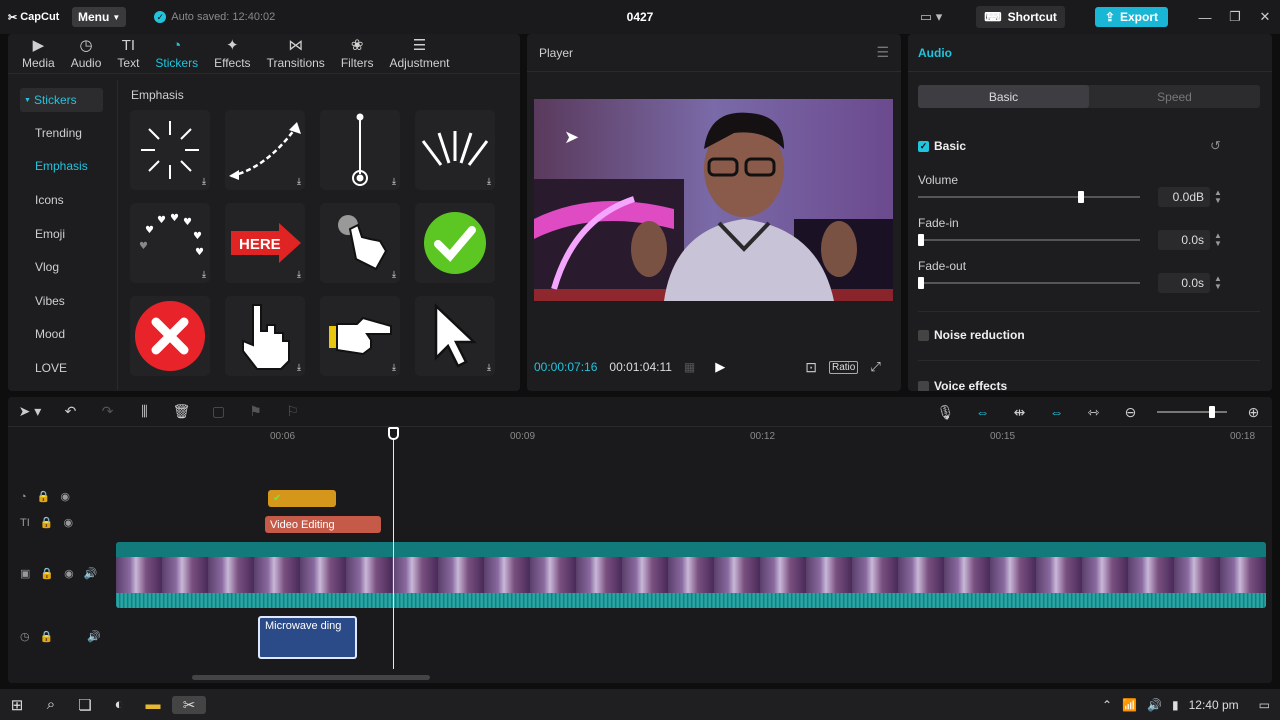  I want to click on task-view-icon: ❏, so click(85, 705).